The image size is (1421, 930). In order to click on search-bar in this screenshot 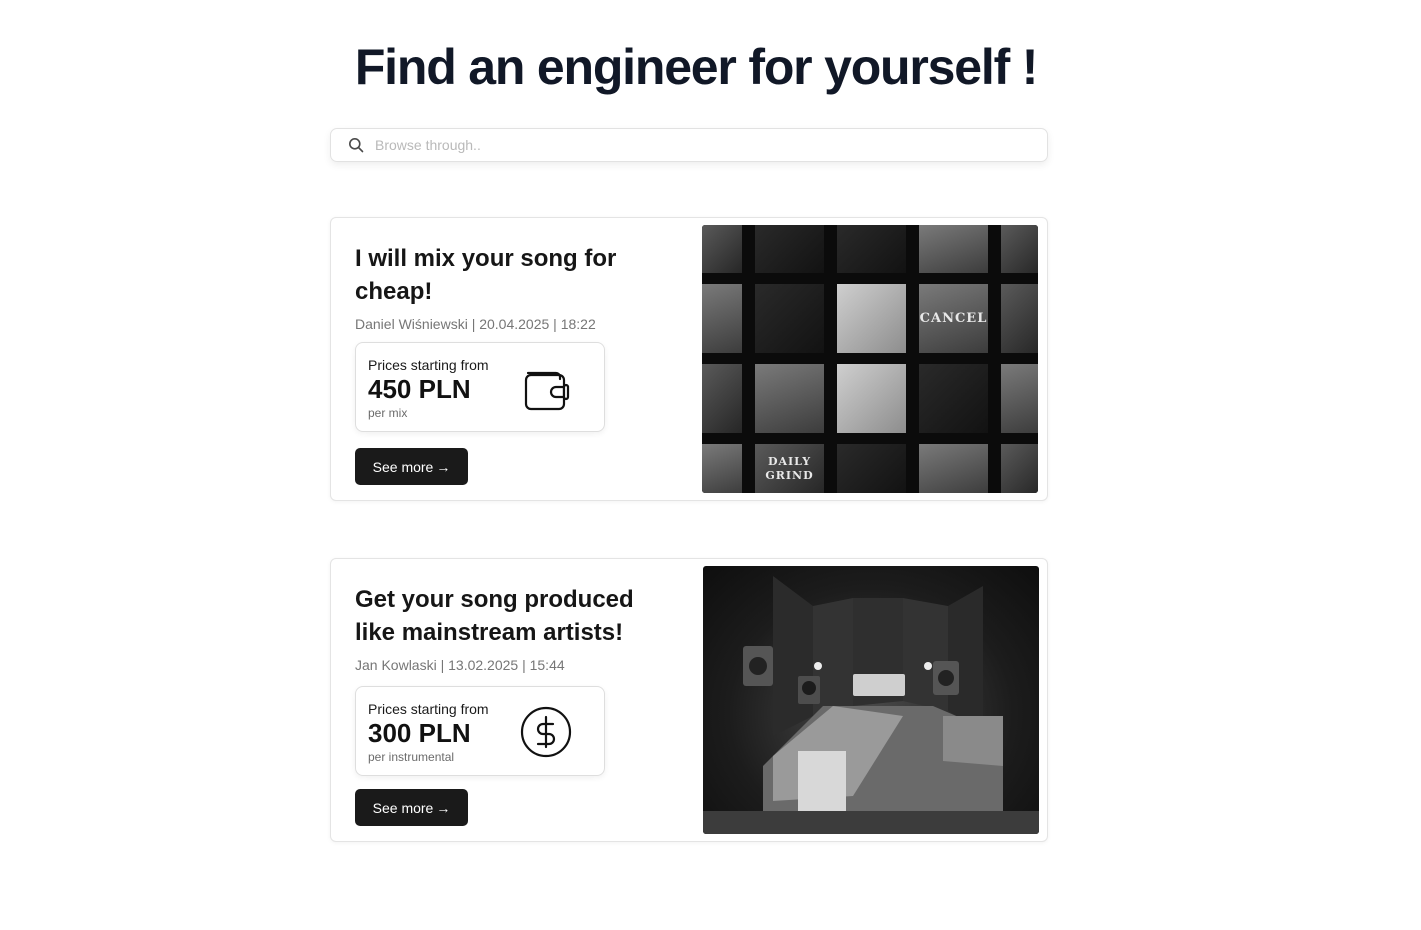, I will do `click(689, 145)`.